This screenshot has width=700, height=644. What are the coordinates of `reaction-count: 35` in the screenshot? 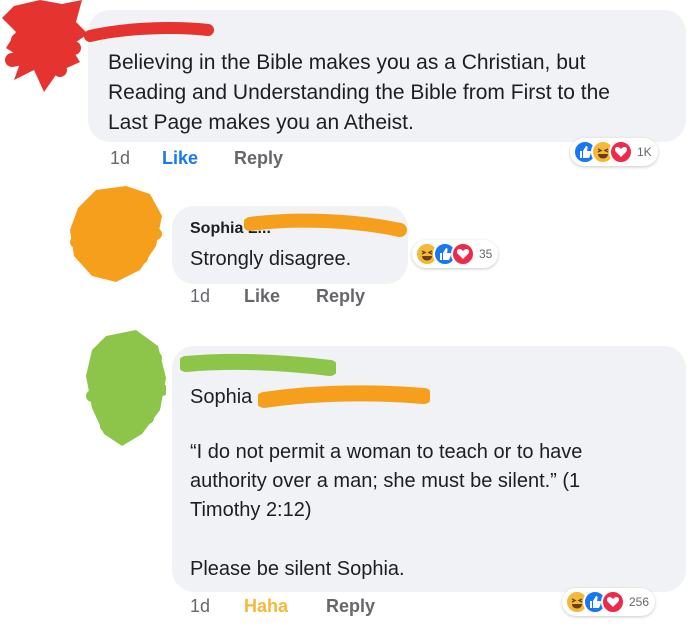 It's located at (486, 254).